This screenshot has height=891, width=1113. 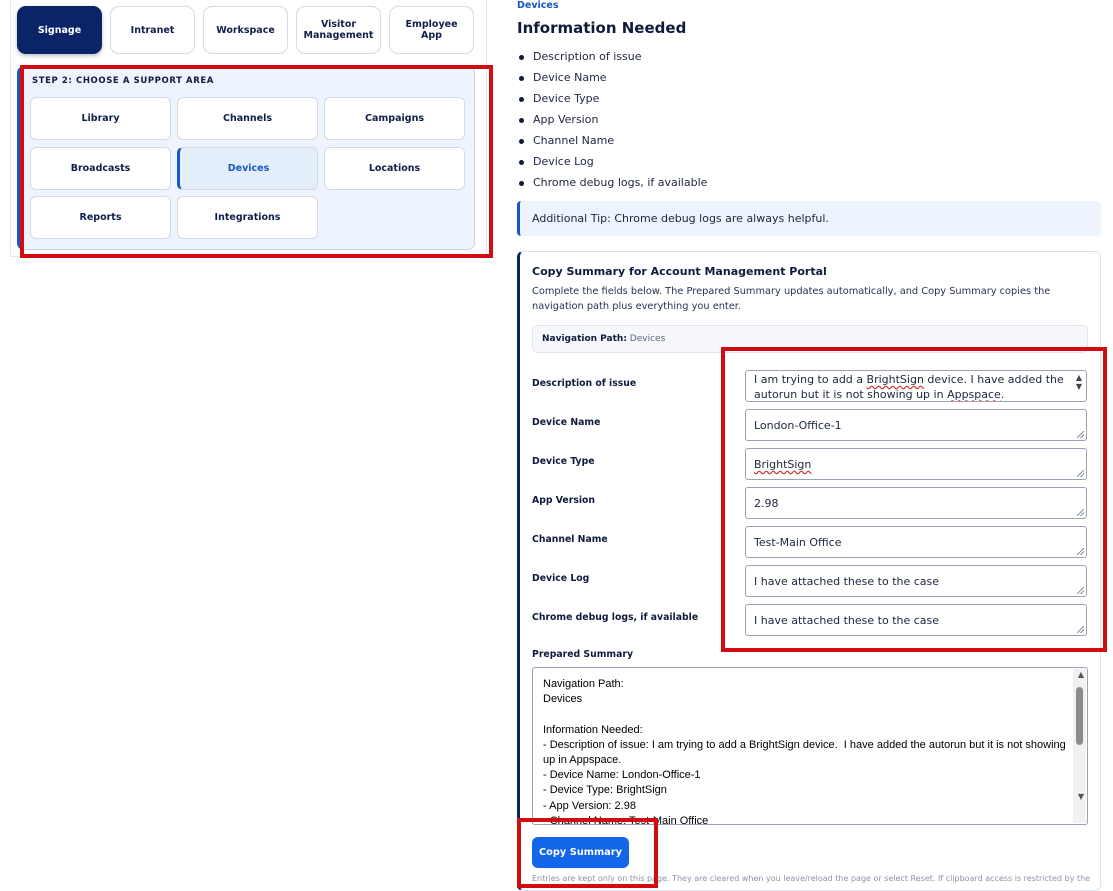 I want to click on app-version-field: 2.98, so click(x=916, y=503).